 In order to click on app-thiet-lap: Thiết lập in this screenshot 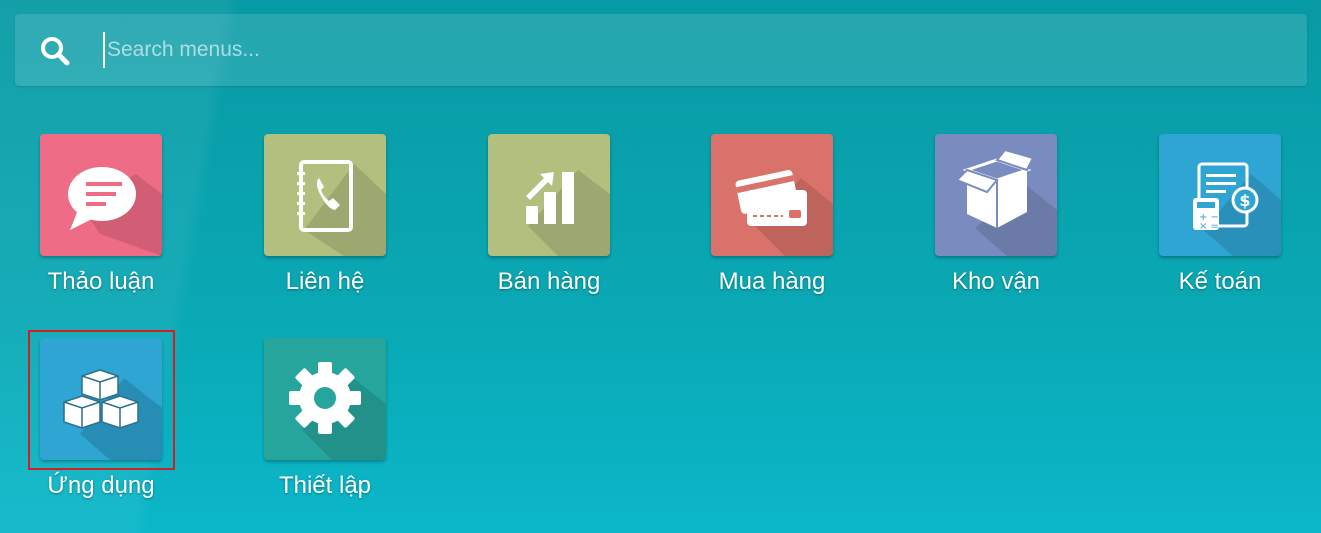, I will do `click(325, 428)`.